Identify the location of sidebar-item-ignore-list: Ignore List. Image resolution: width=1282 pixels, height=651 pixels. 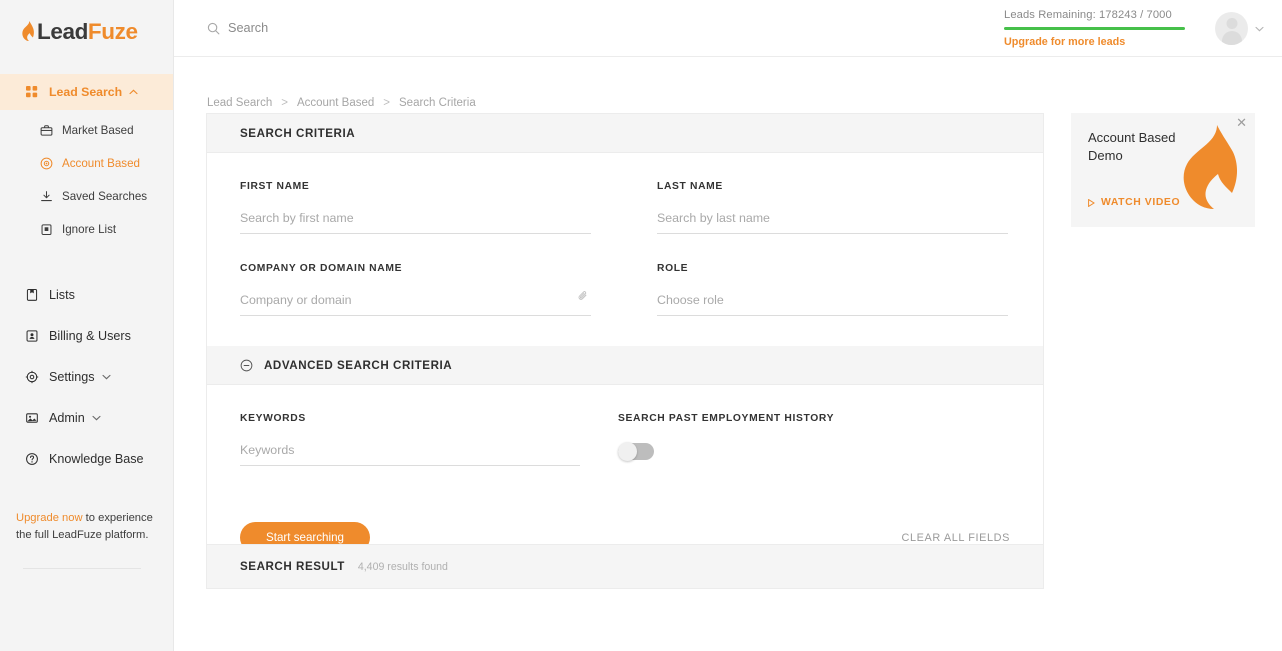
(86, 229).